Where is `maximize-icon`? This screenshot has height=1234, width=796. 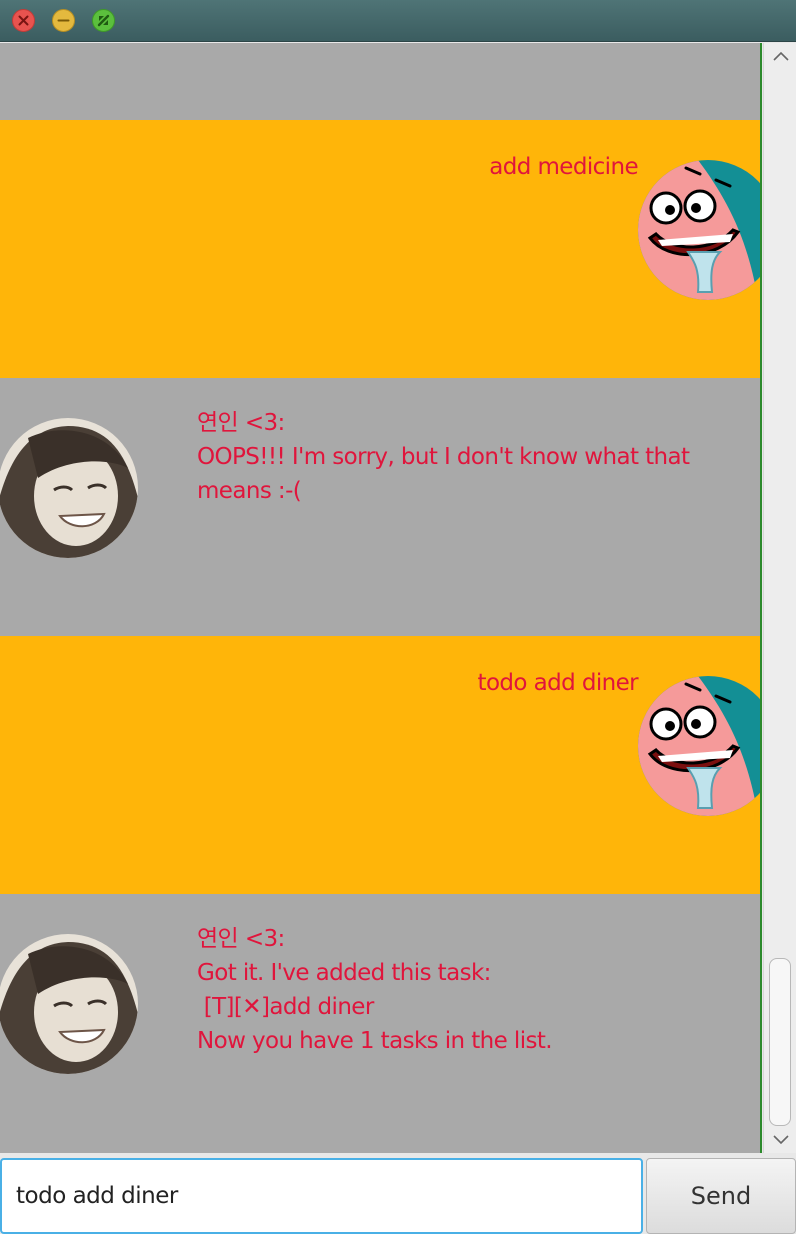 maximize-icon is located at coordinates (103, 20).